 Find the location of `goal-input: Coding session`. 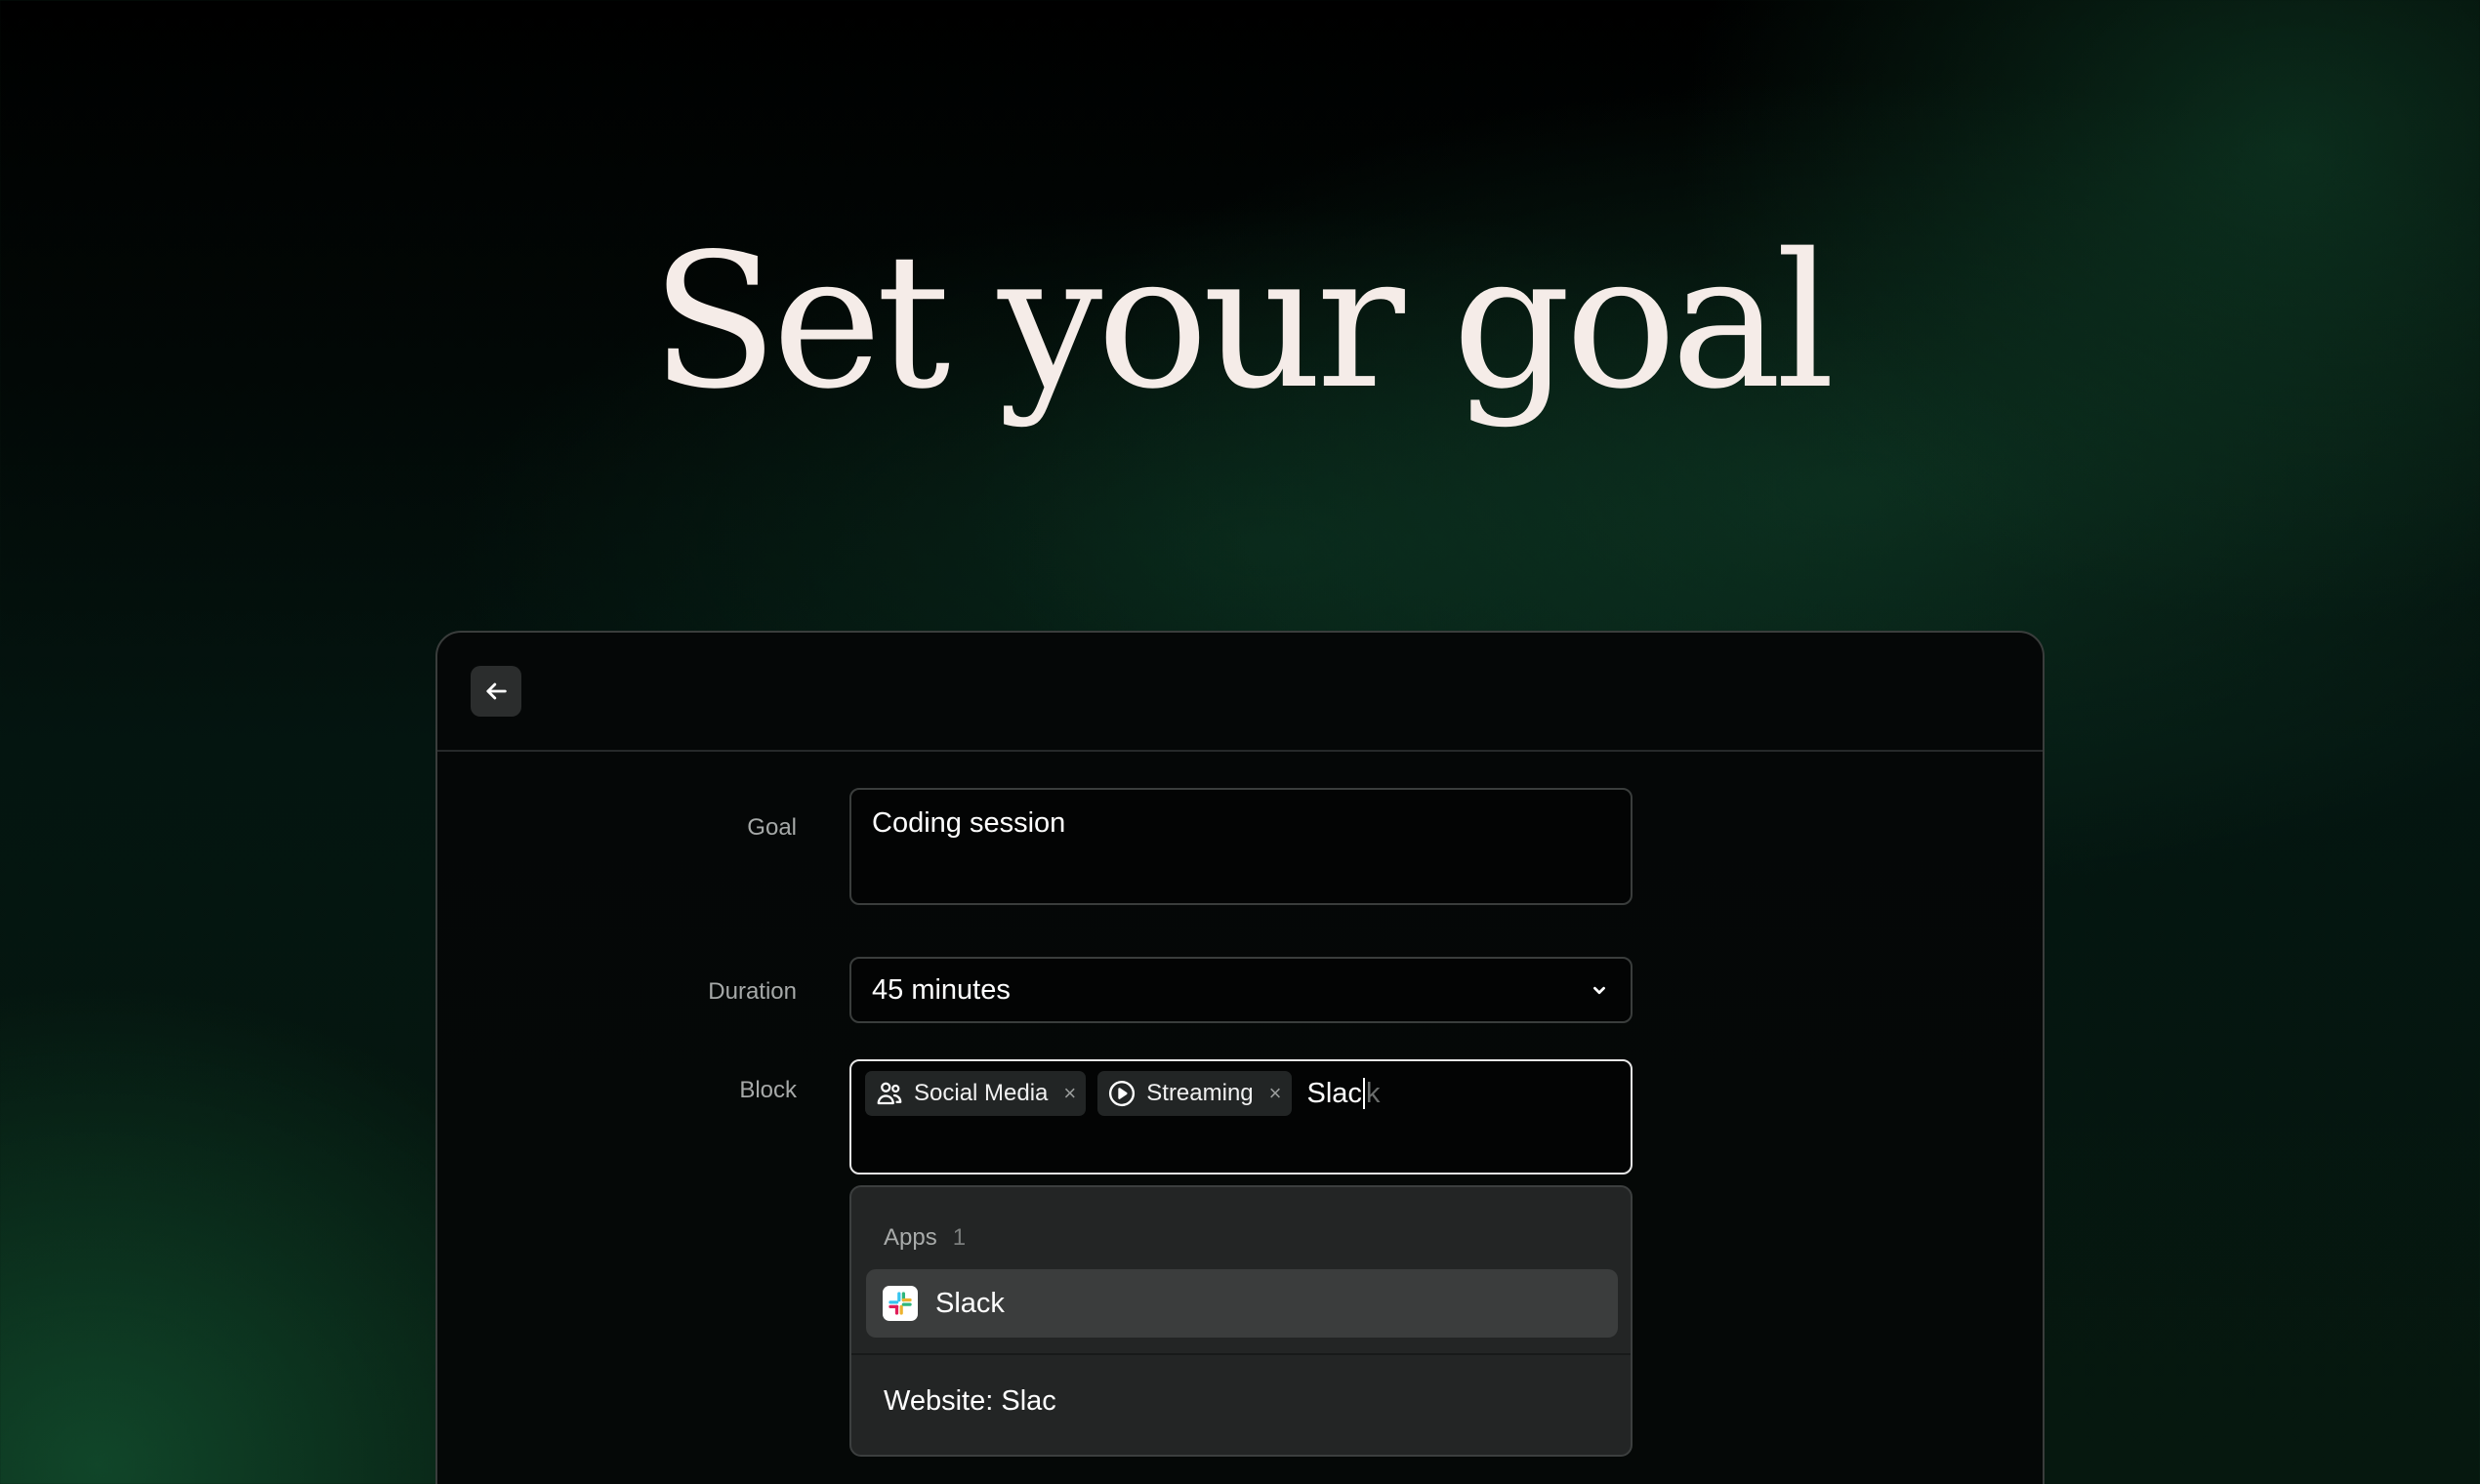

goal-input: Coding session is located at coordinates (1241, 847).